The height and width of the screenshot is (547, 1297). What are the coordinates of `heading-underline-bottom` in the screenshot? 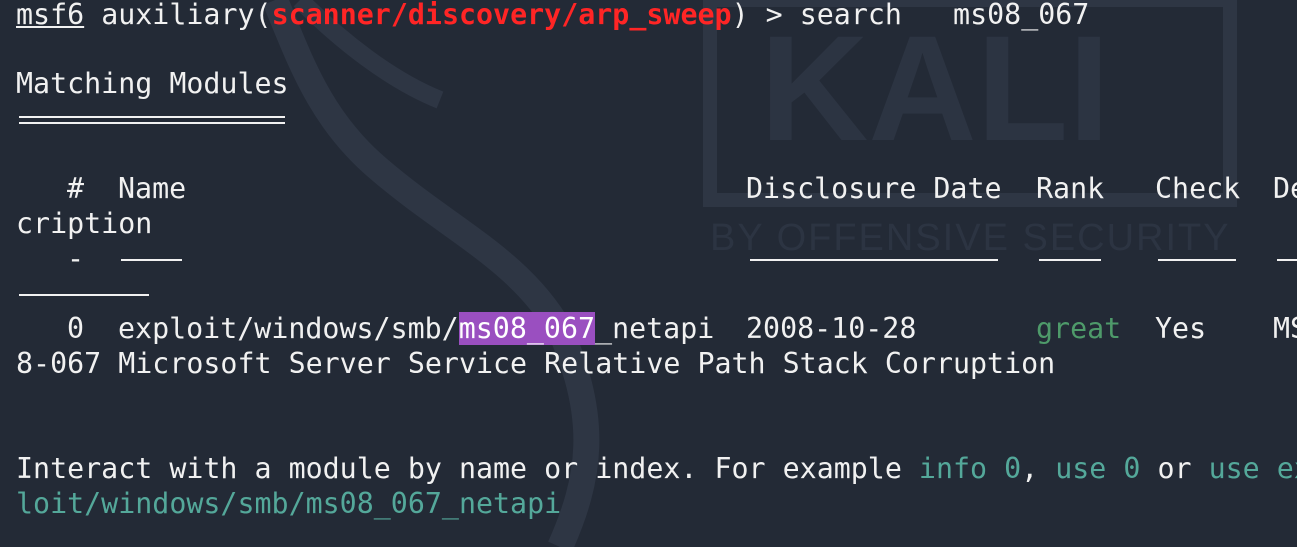 It's located at (152, 123).